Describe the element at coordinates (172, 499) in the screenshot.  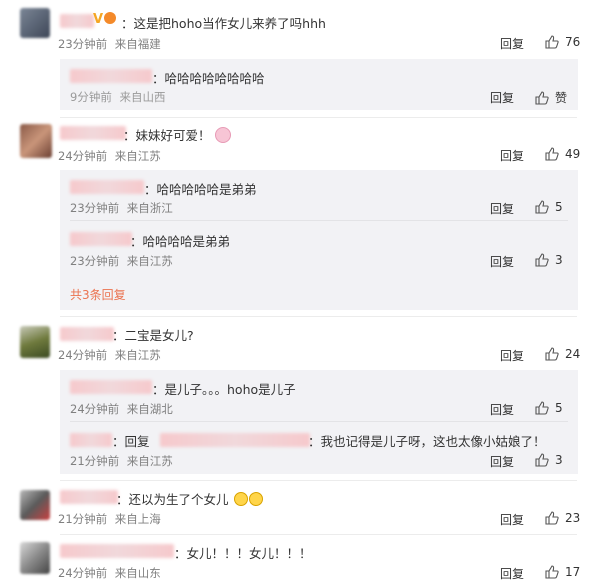
I see `comment-text-content: ：还以为生了个女儿` at that location.